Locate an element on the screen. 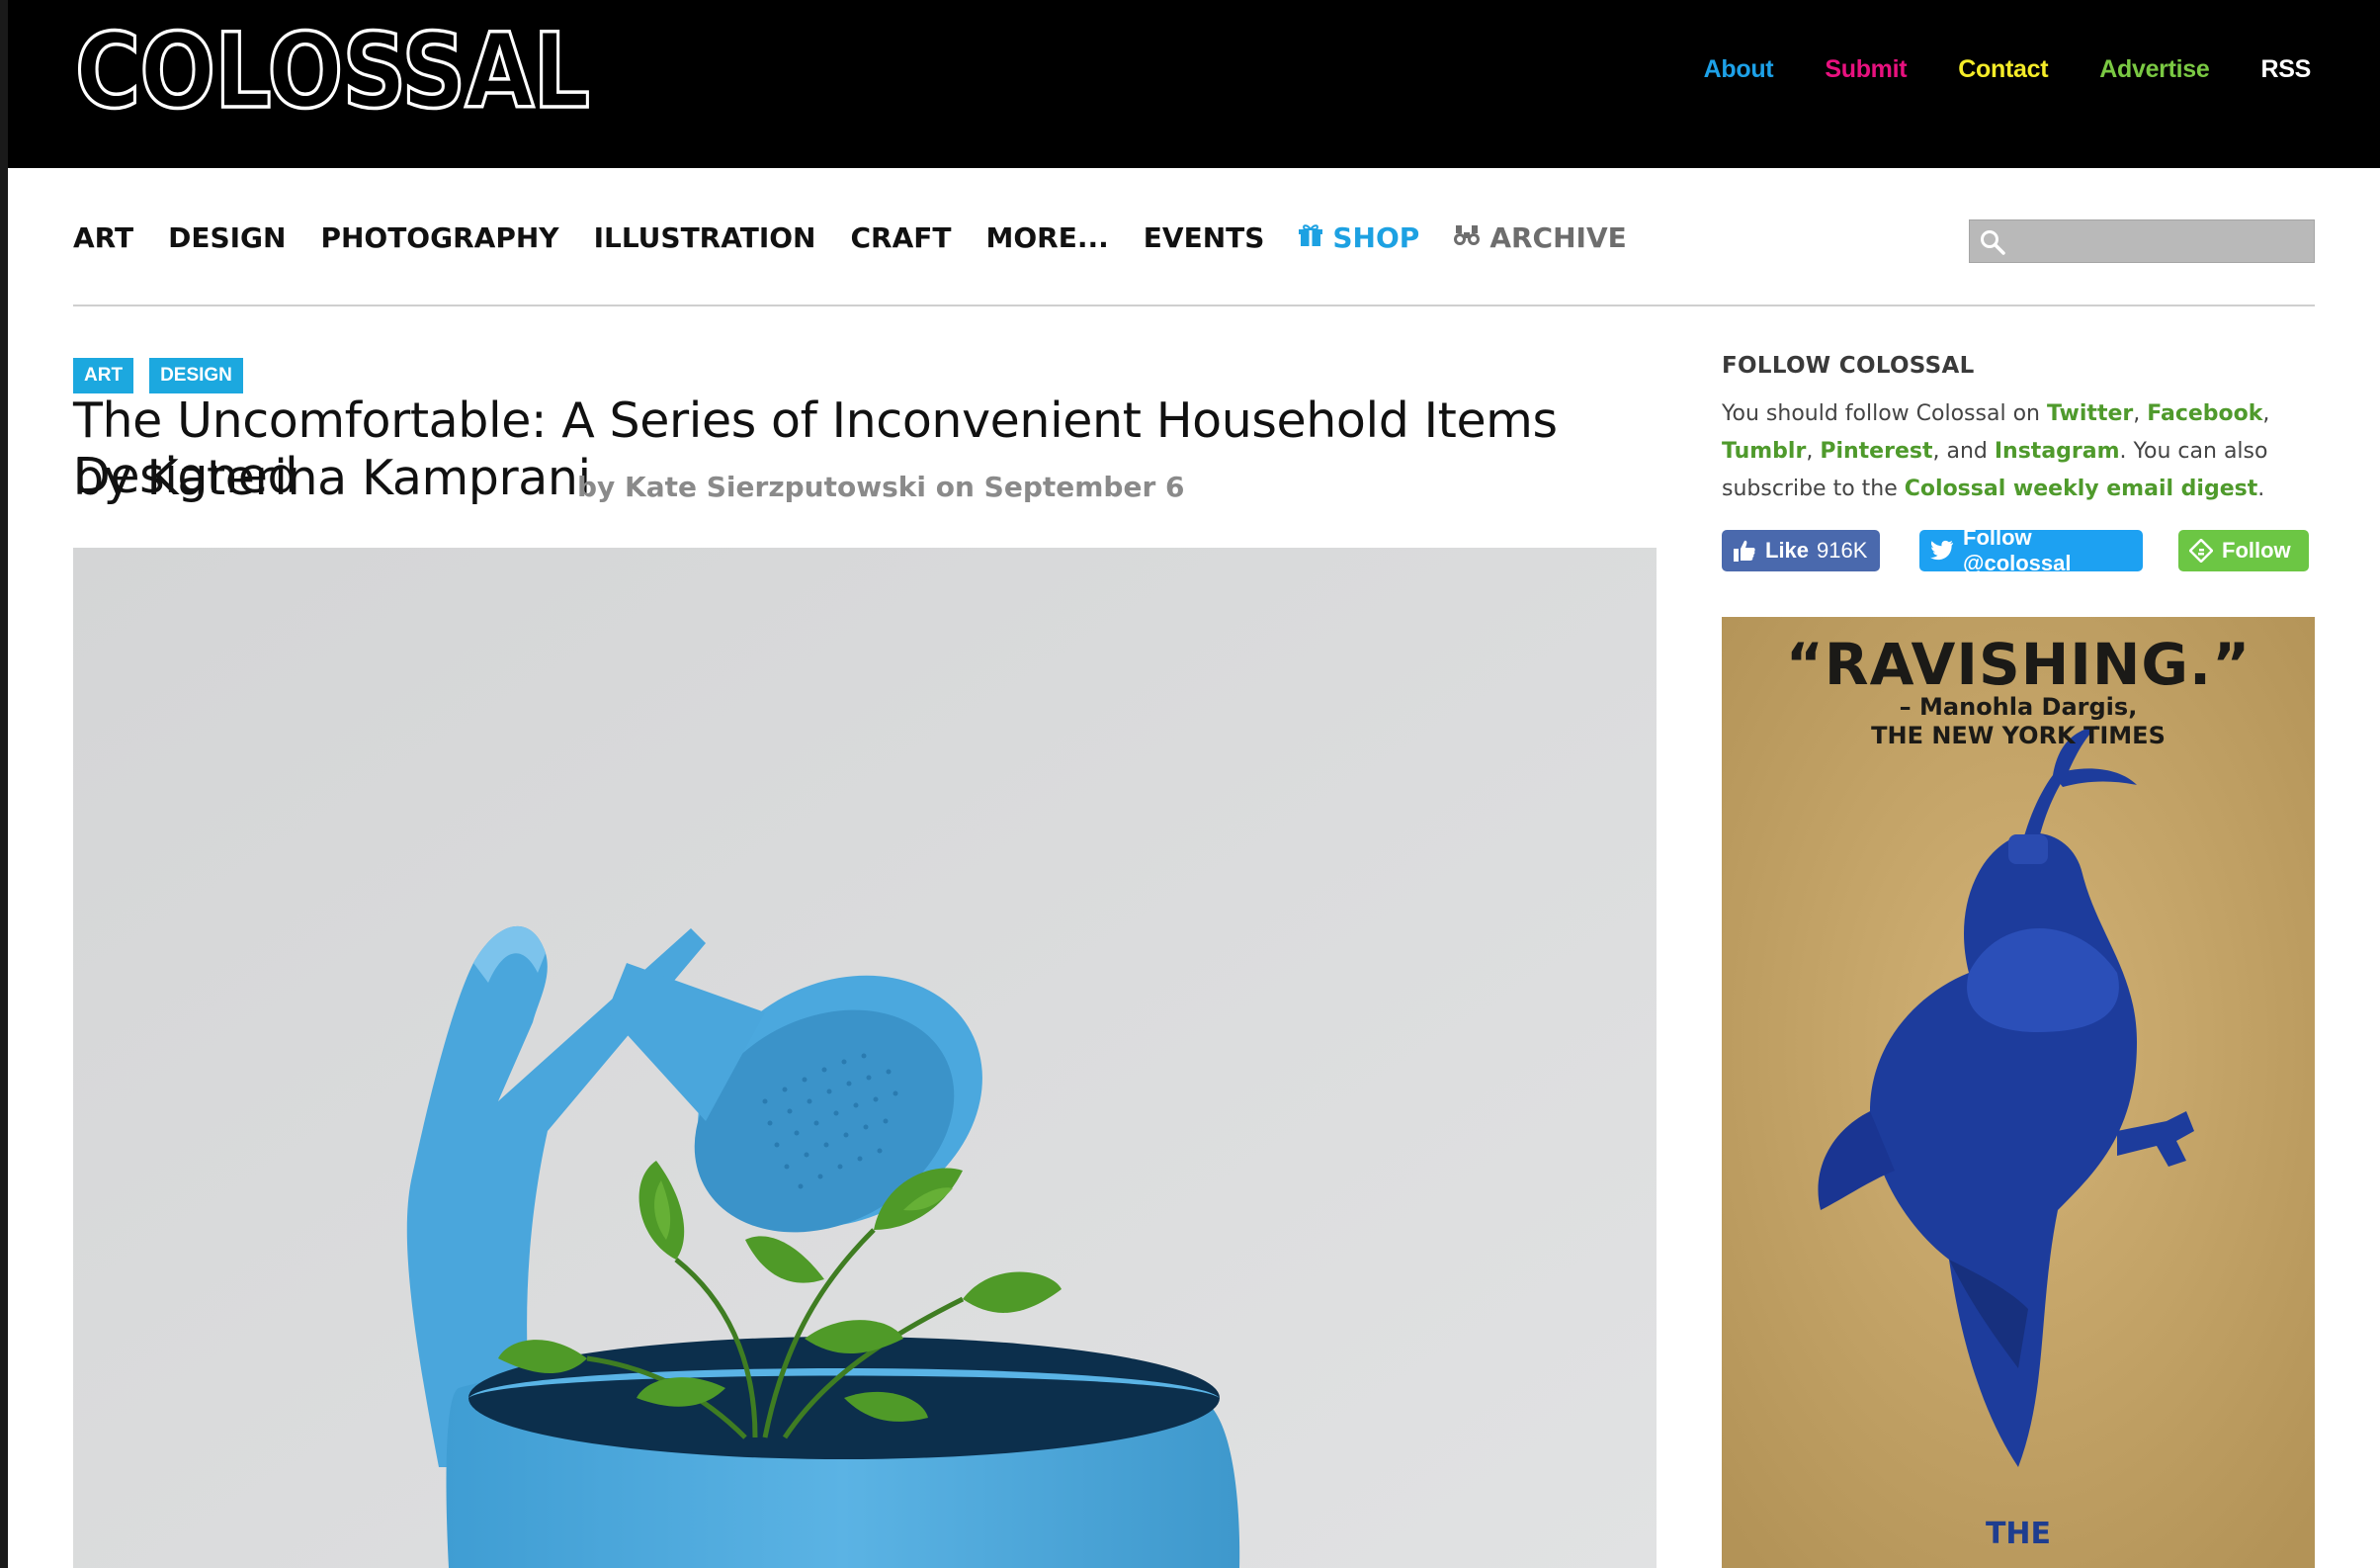 The height and width of the screenshot is (1568, 2380). article-title-line2: by Katerina Kamprani is located at coordinates (332, 479).